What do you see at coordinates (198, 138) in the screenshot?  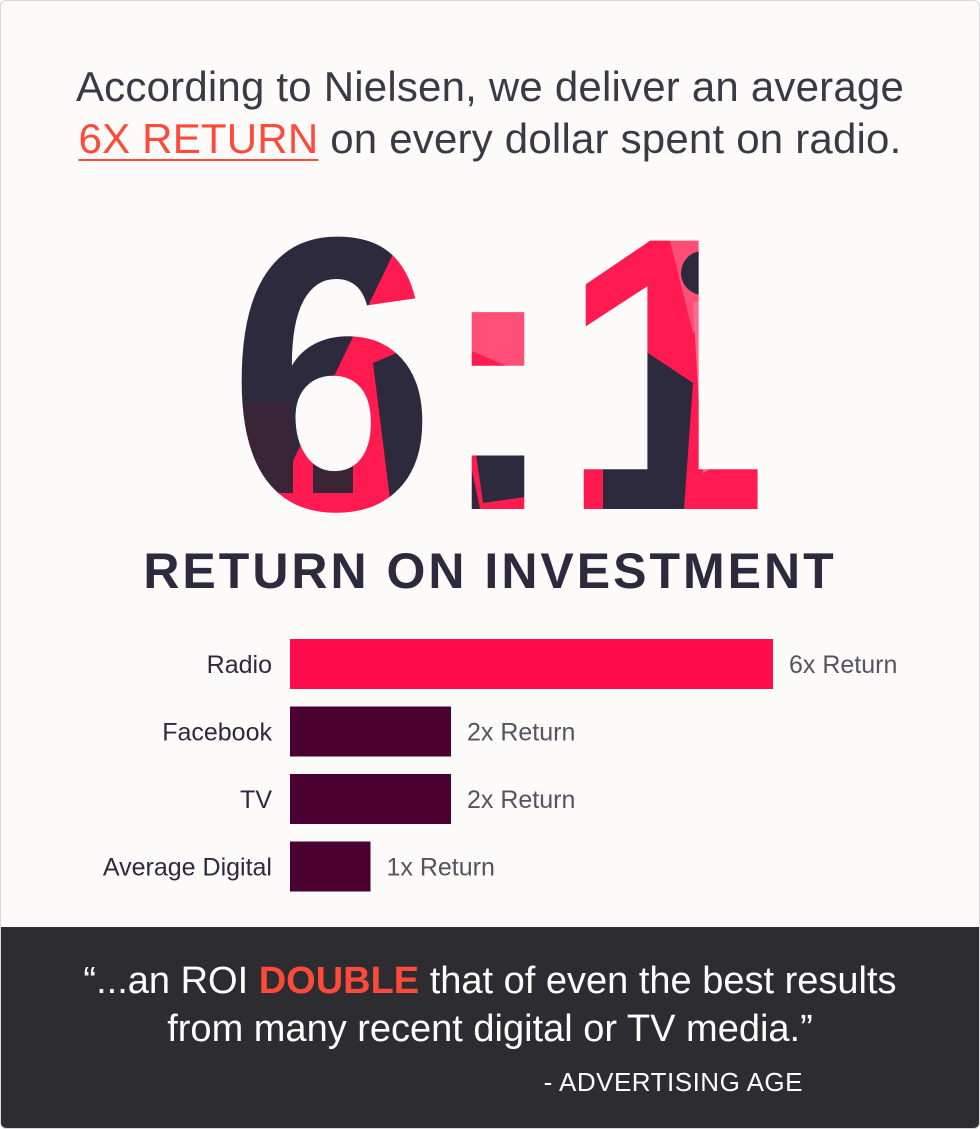 I see `intro-highlight: 6X RETURN` at bounding box center [198, 138].